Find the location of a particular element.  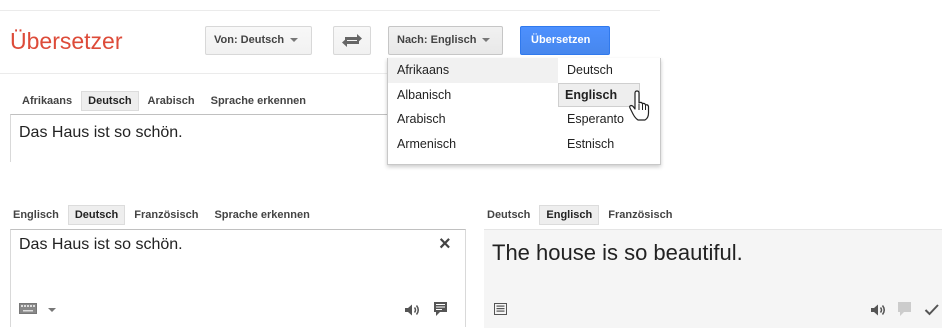

tab-target-deutsch: Deutsch is located at coordinates (510, 215).